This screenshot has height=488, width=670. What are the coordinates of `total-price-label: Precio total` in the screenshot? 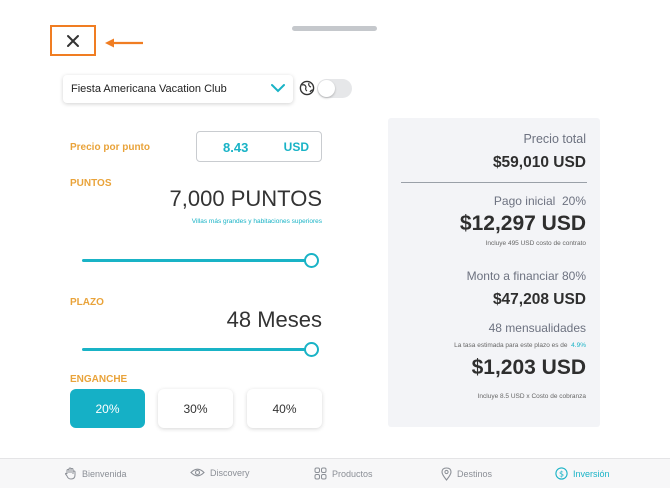 It's located at (554, 139).